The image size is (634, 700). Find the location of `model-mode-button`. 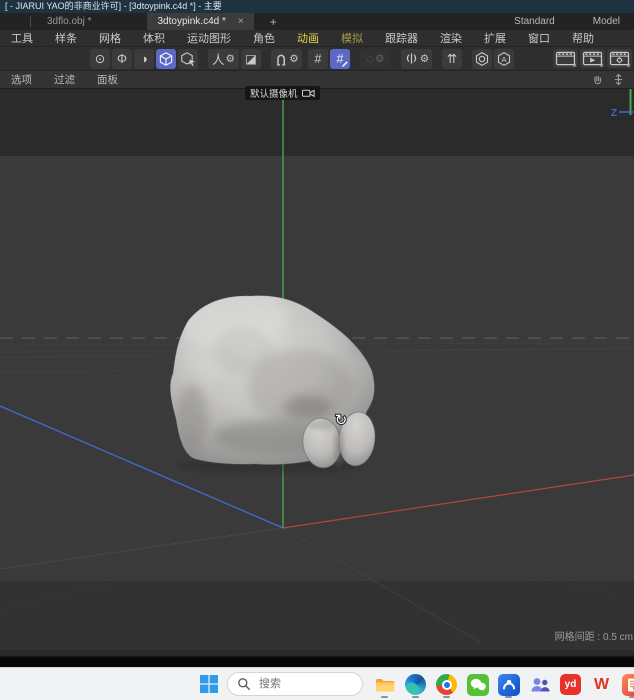

model-mode-button is located at coordinates (166, 58).